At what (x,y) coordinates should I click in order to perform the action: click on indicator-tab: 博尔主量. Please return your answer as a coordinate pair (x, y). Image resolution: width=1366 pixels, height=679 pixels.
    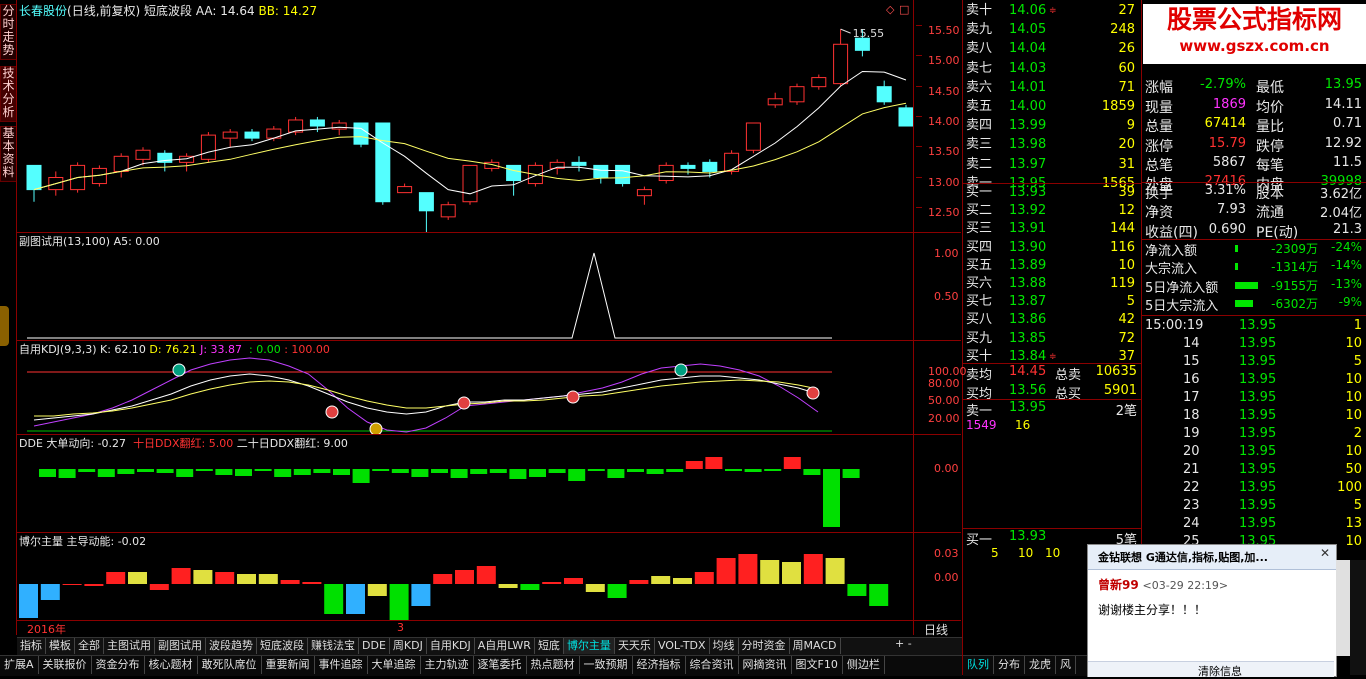
    Looking at the image, I should click on (589, 646).